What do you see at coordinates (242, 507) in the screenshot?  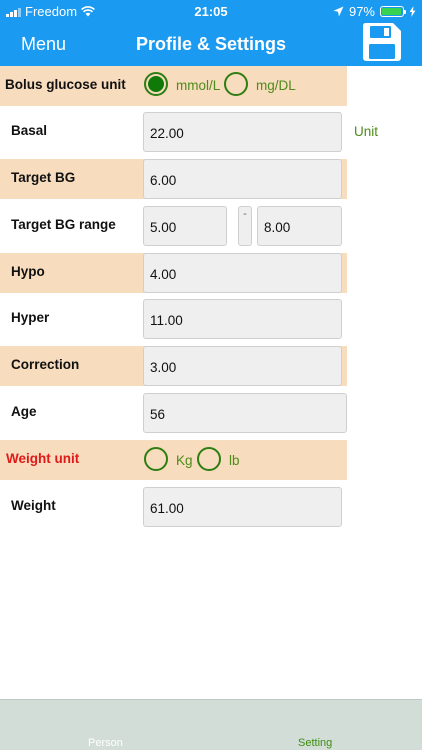 I see `weight-input: 61.00` at bounding box center [242, 507].